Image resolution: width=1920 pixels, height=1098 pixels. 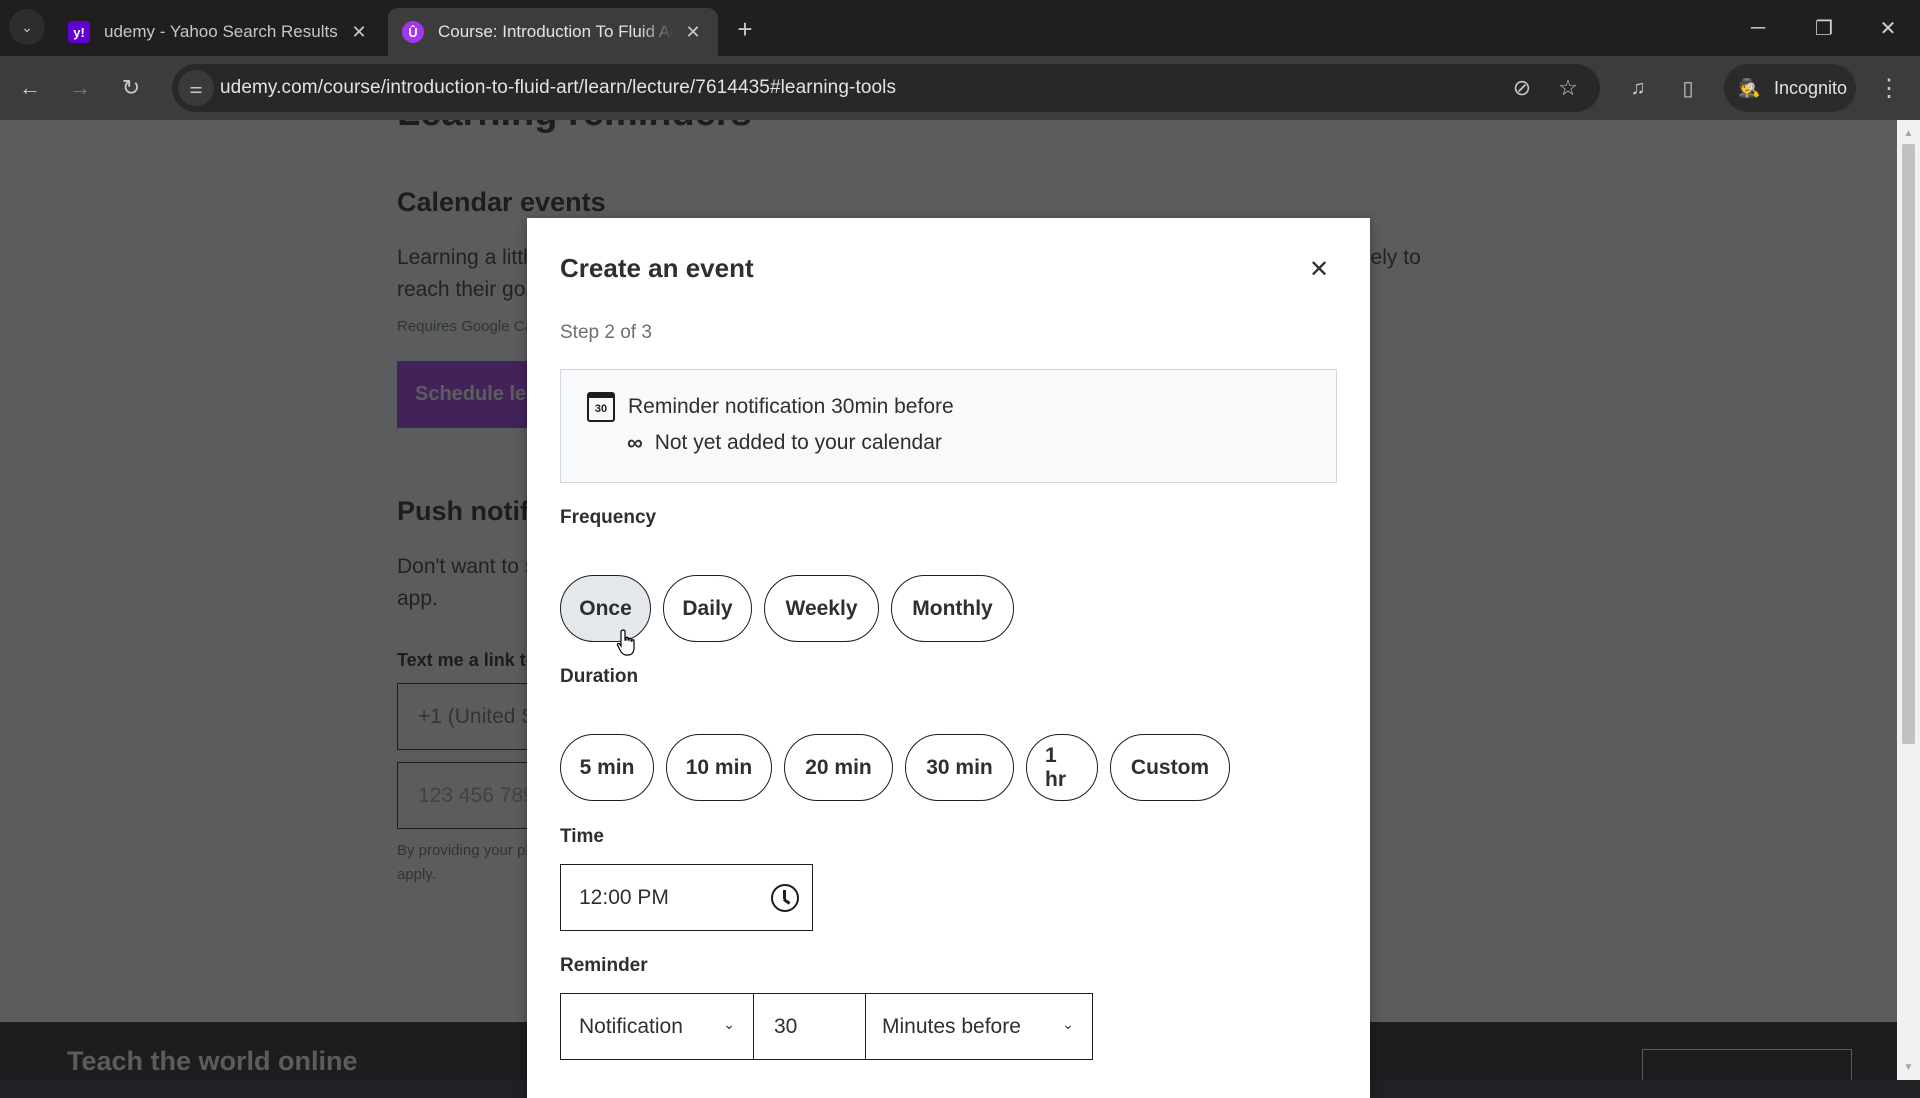 What do you see at coordinates (624, 897) in the screenshot?
I see `time-value: 12:00 PM` at bounding box center [624, 897].